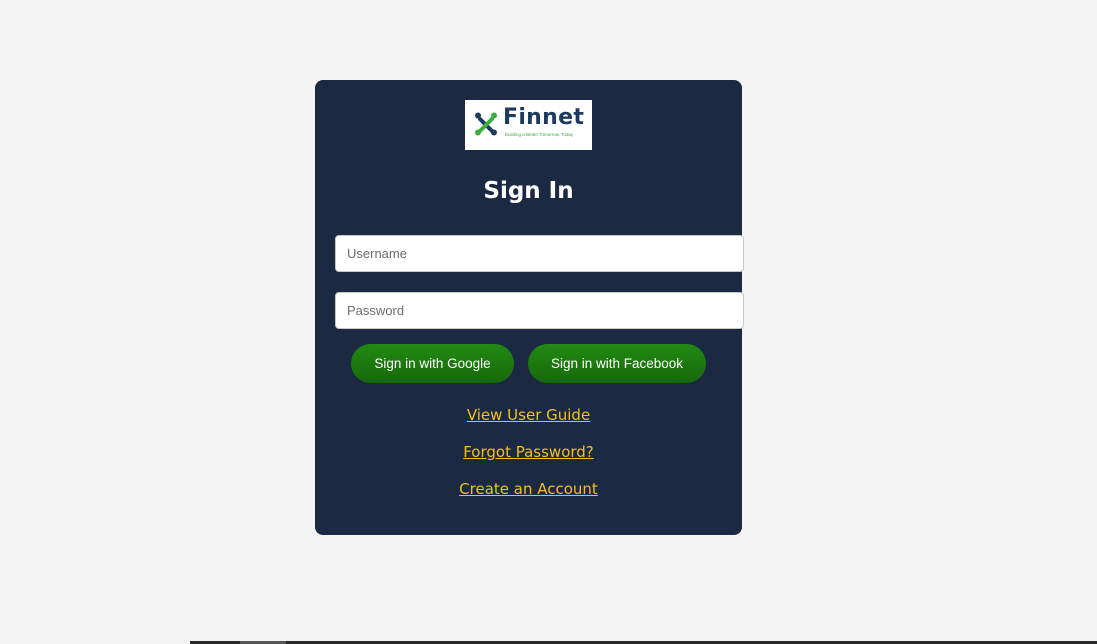  What do you see at coordinates (528, 489) in the screenshot?
I see `create-account-link: Create an Account` at bounding box center [528, 489].